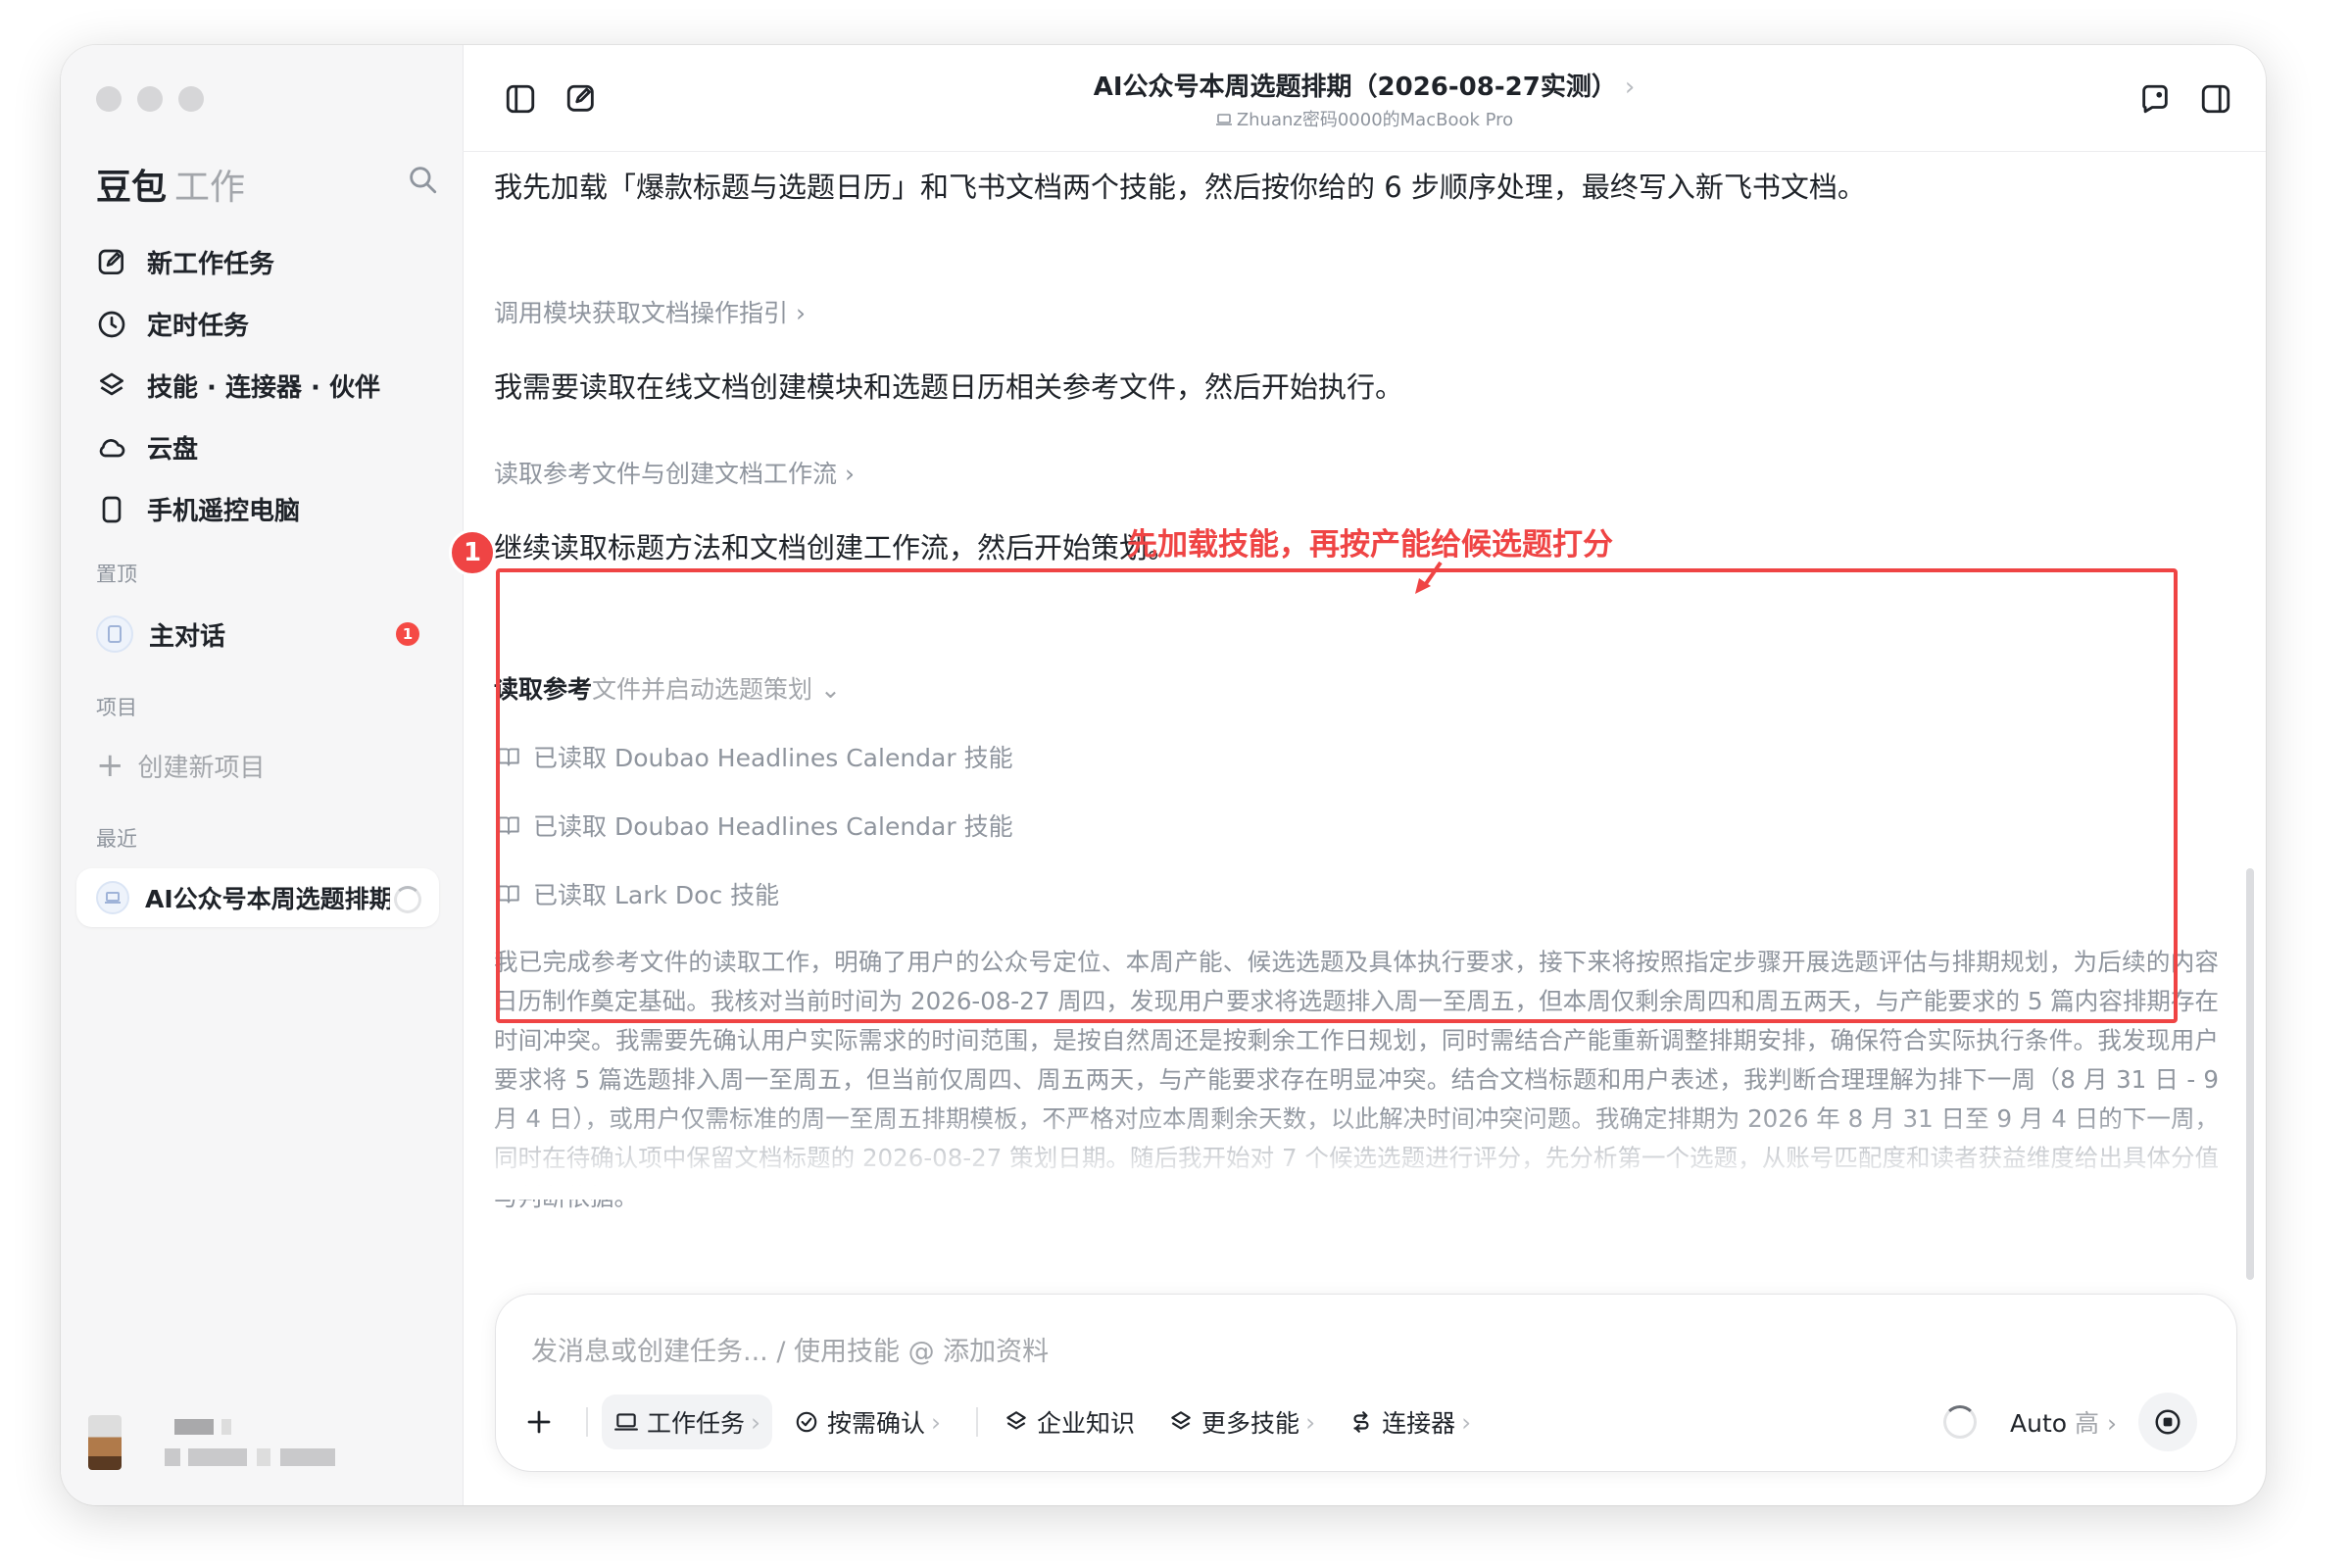 Image resolution: width=2352 pixels, height=1568 pixels. I want to click on plus-icon: +, so click(110, 765).